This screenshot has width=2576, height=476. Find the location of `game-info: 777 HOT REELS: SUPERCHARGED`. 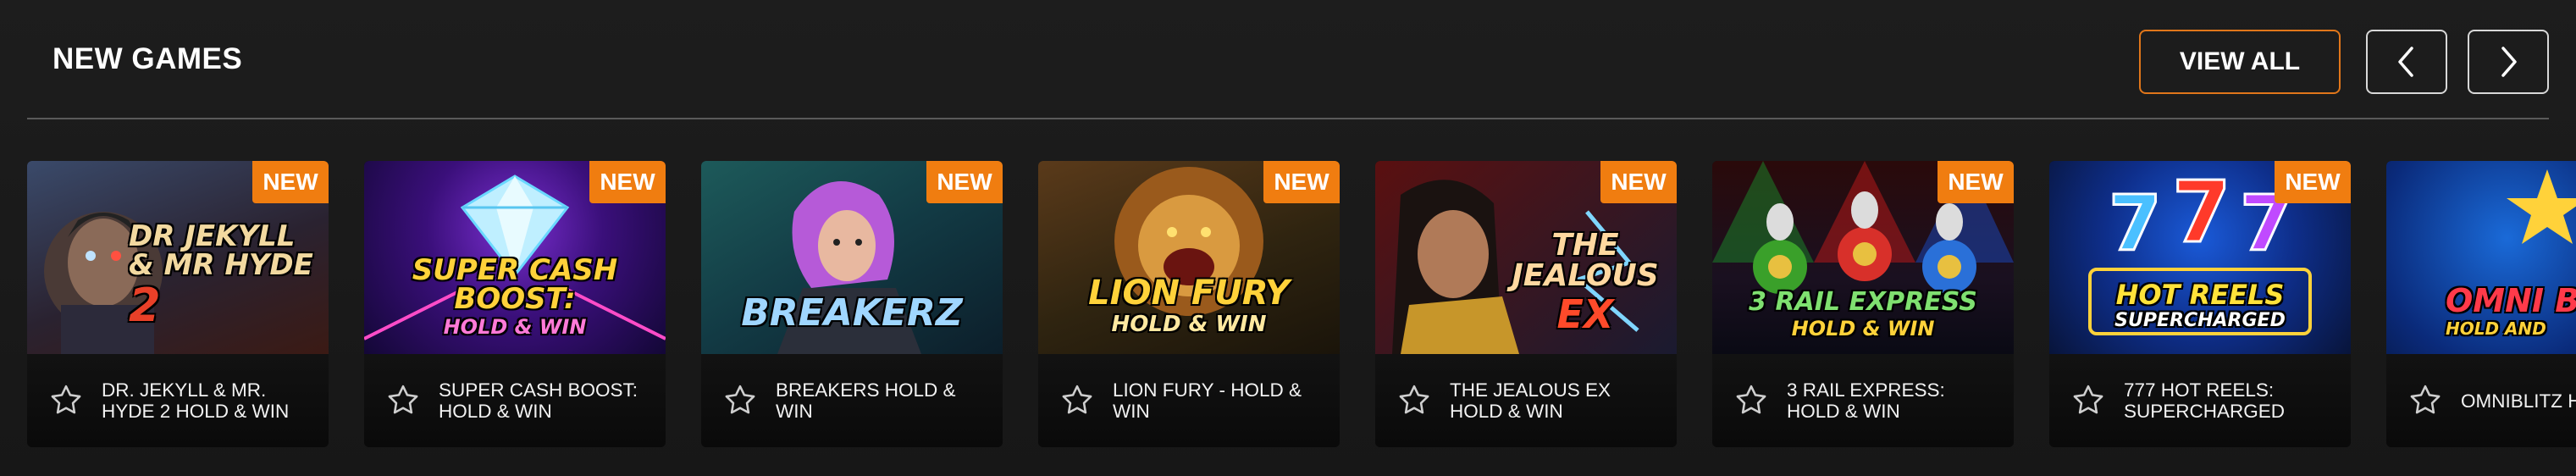

game-info: 777 HOT REELS: SUPERCHARGED is located at coordinates (2200, 400).